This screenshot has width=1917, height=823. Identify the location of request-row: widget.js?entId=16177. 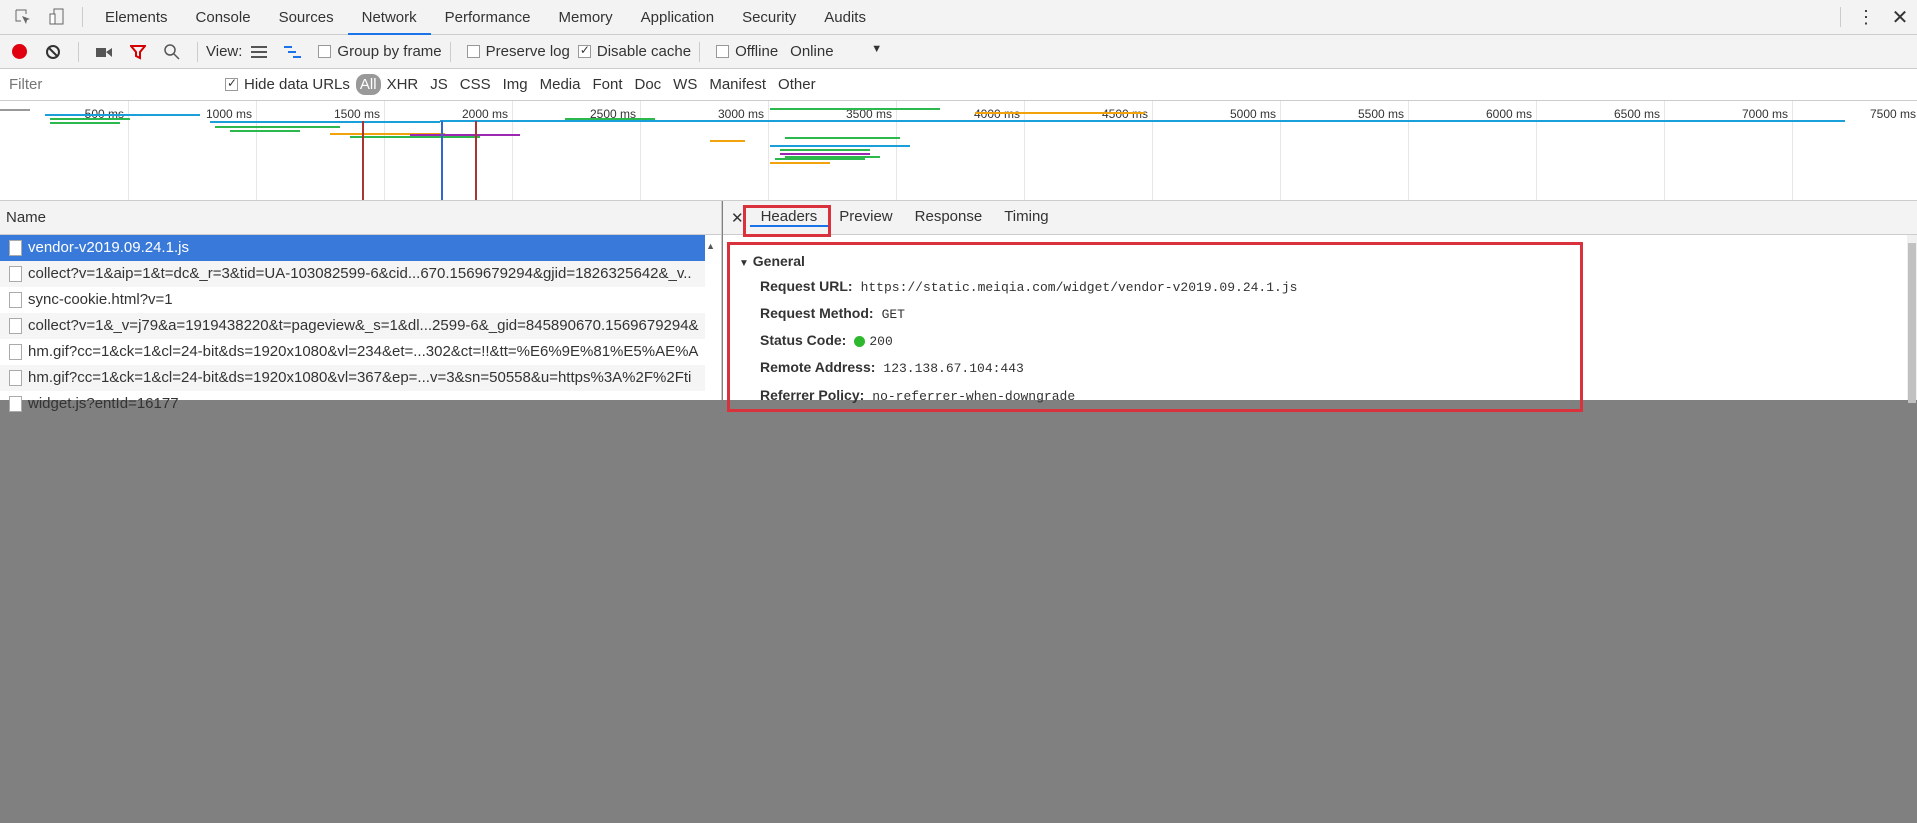
(352, 404).